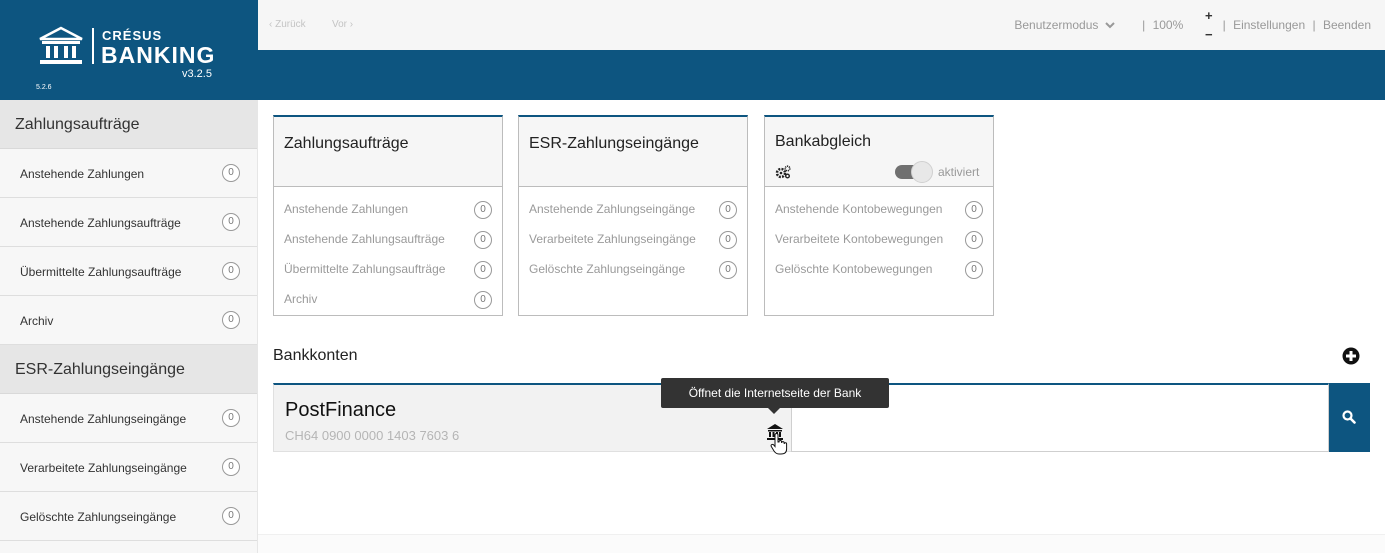 This screenshot has height=553, width=1385. I want to click on logo-divider, so click(93, 46).